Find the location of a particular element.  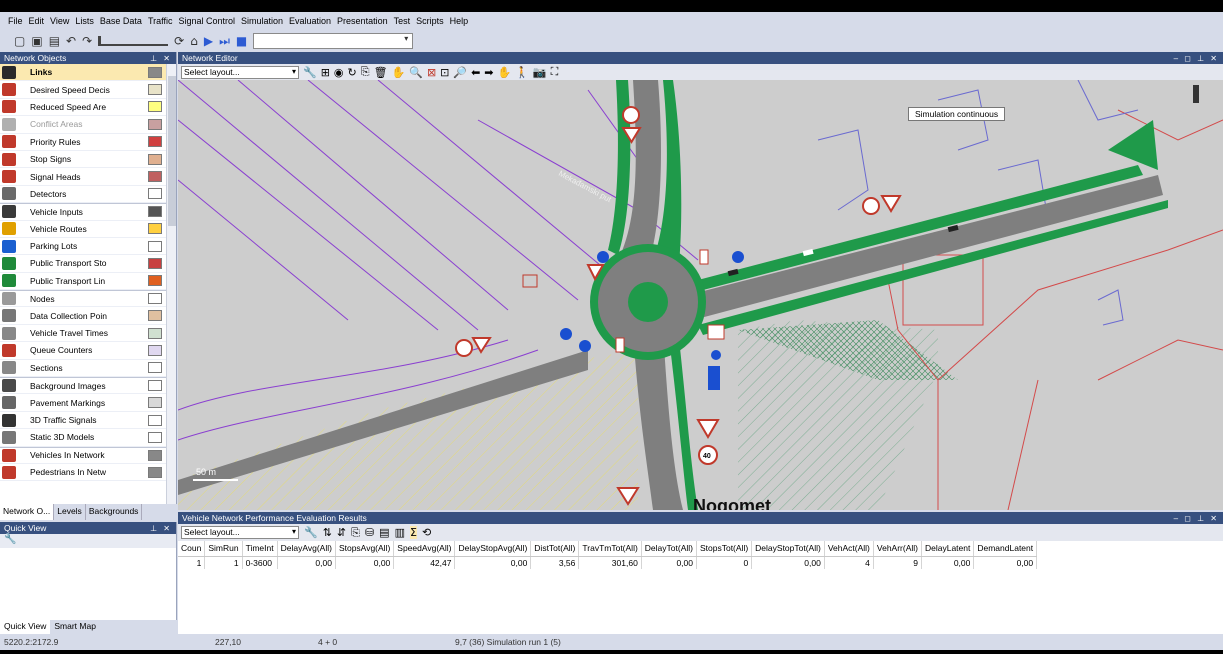

column-header: SimRun is located at coordinates (223, 549).